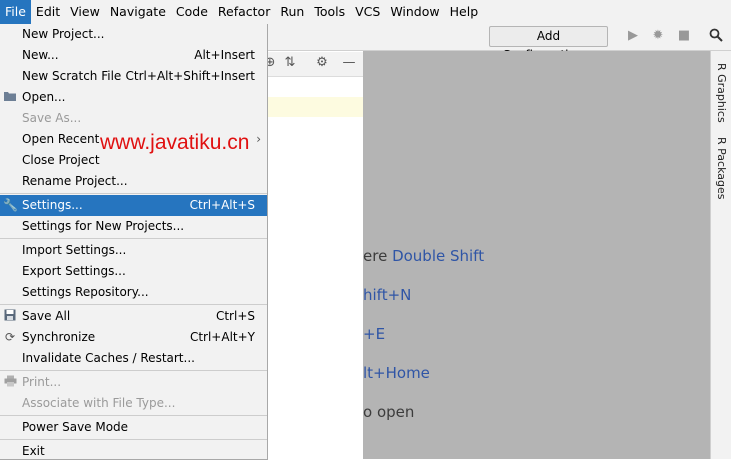  I want to click on menu-item-settings: 🔧 Settings... Ctrl+Alt+S, so click(133, 205).